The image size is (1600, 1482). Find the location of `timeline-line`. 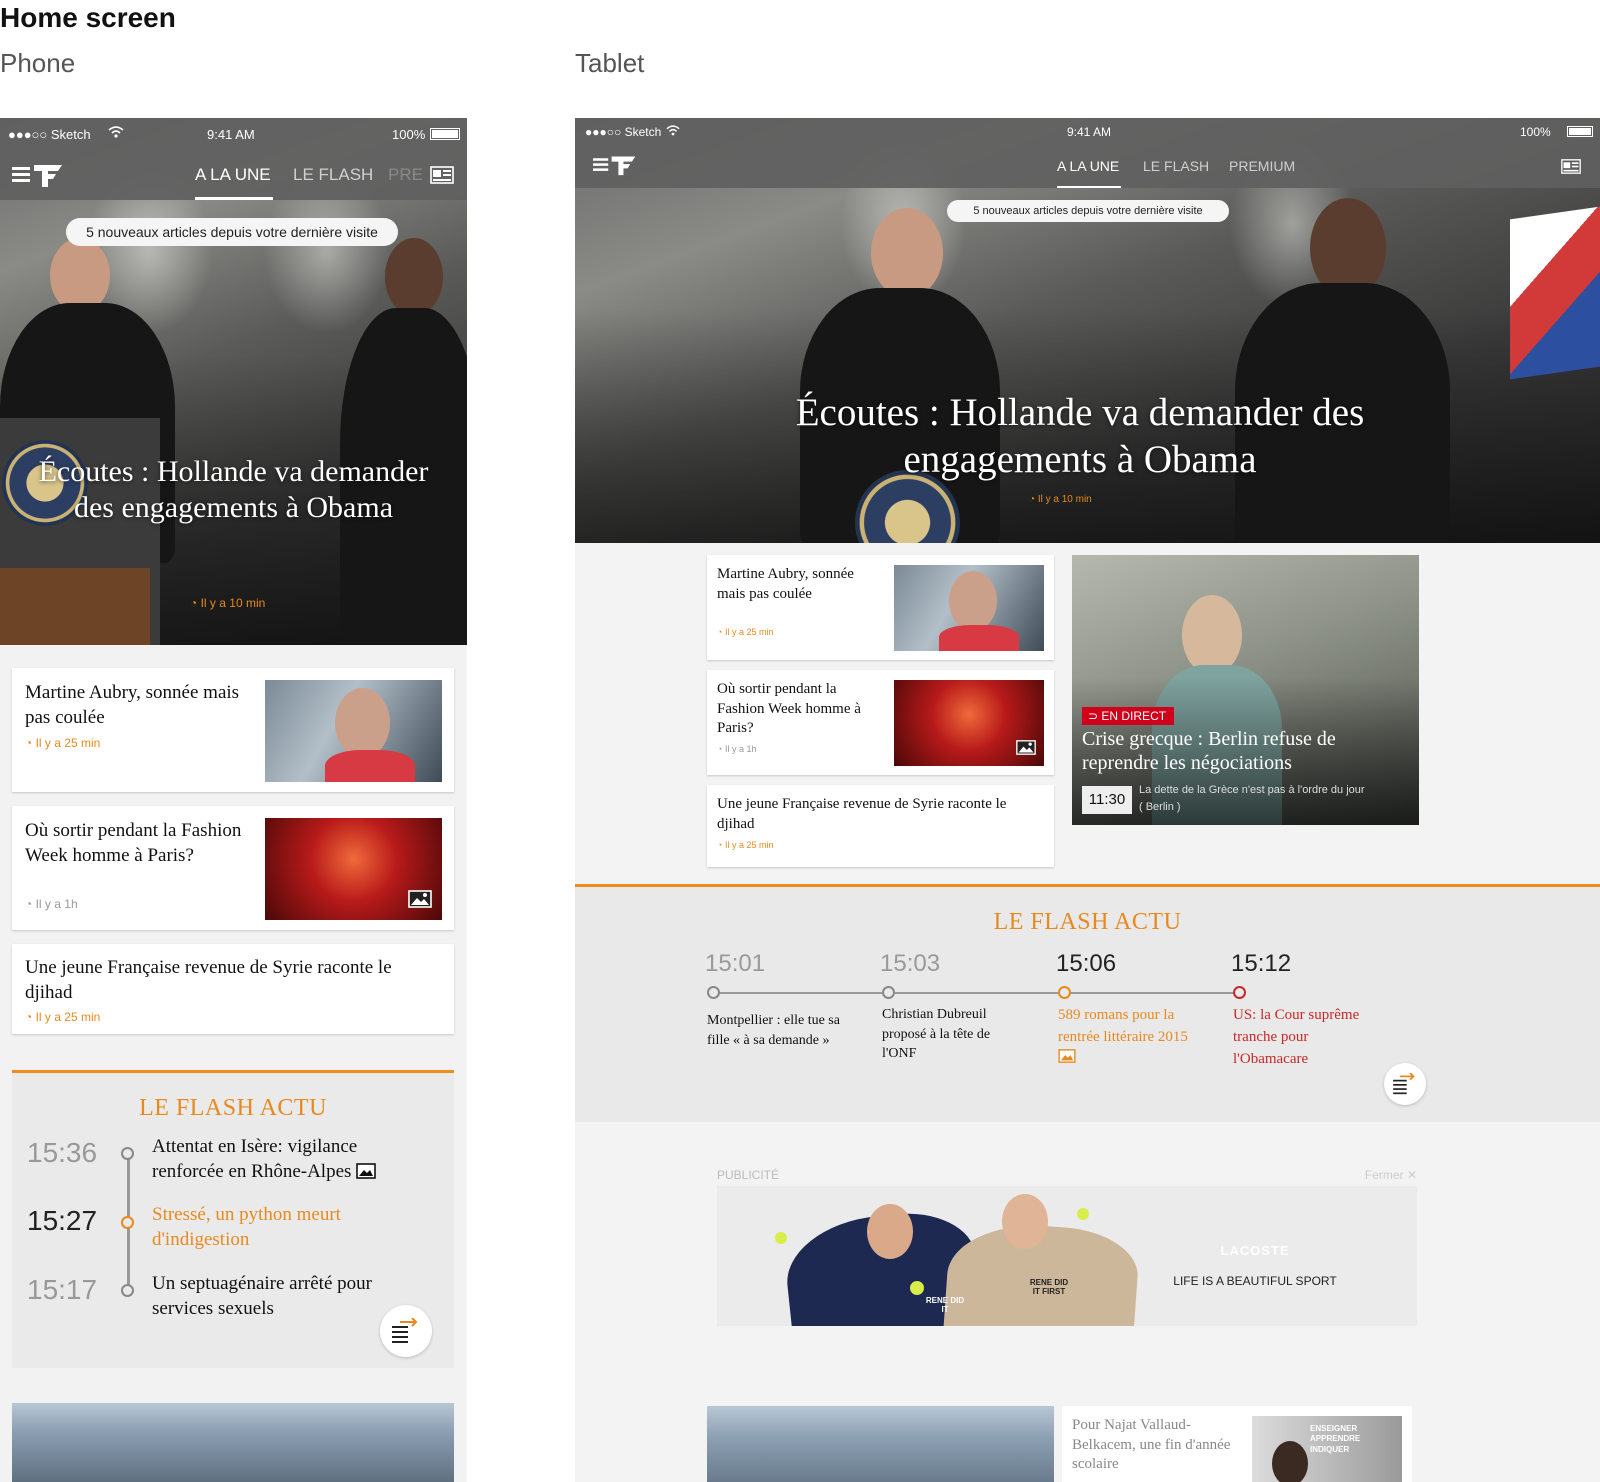

timeline-line is located at coordinates (975, 993).